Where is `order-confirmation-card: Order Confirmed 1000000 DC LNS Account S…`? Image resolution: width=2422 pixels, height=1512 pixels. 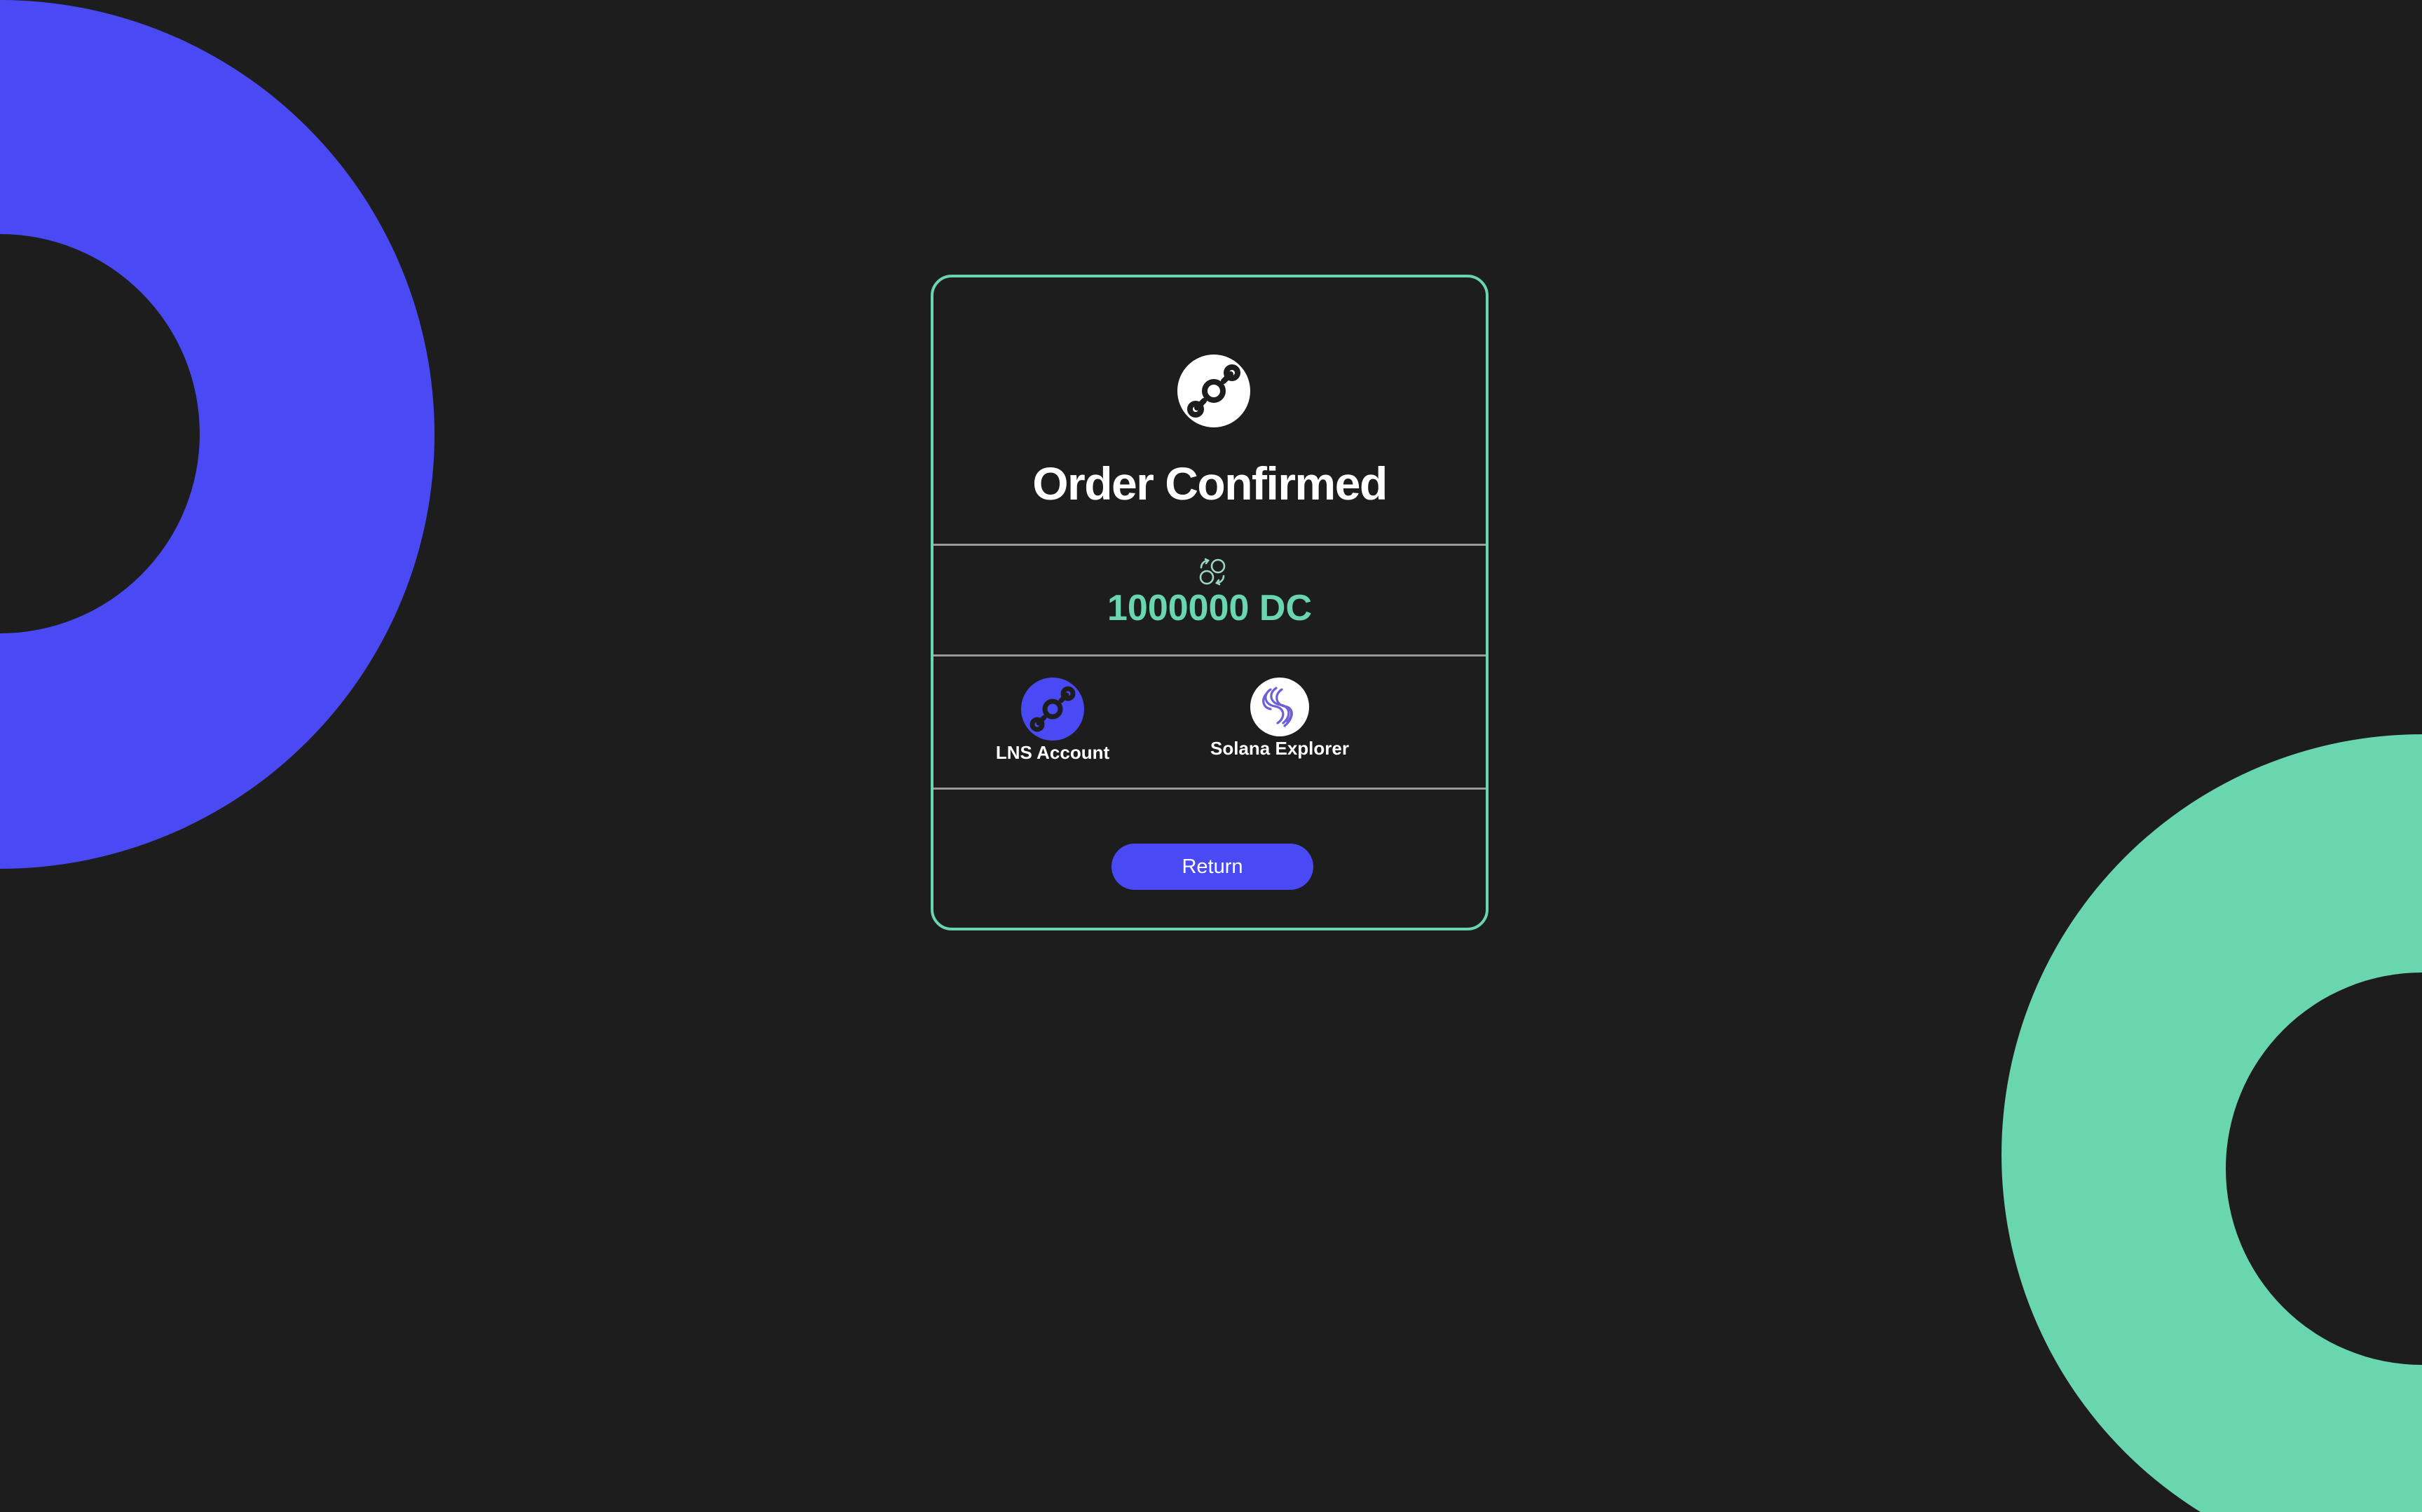
order-confirmation-card: Order Confirmed 1000000 DC LNS Account S… is located at coordinates (1210, 602).